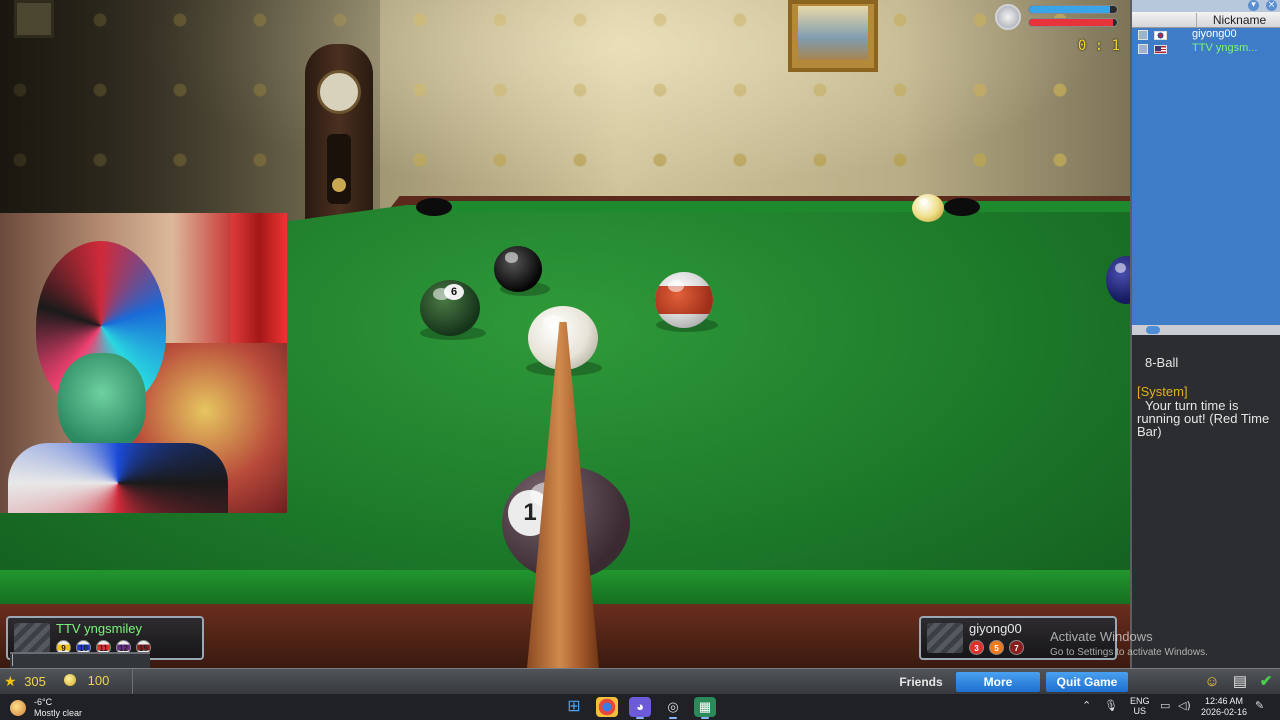 The height and width of the screenshot is (720, 1280). I want to click on player-name: TTV yngsmiley, so click(99, 628).